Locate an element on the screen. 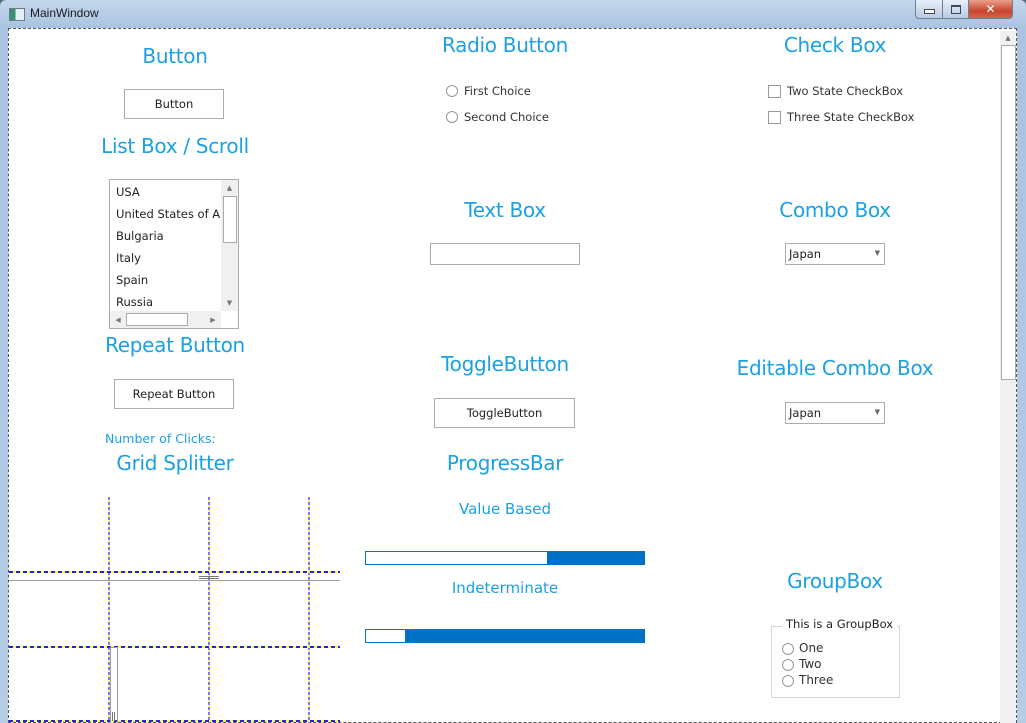 The height and width of the screenshot is (723, 1026). groupbox-heading: GroupBox is located at coordinates (835, 581).